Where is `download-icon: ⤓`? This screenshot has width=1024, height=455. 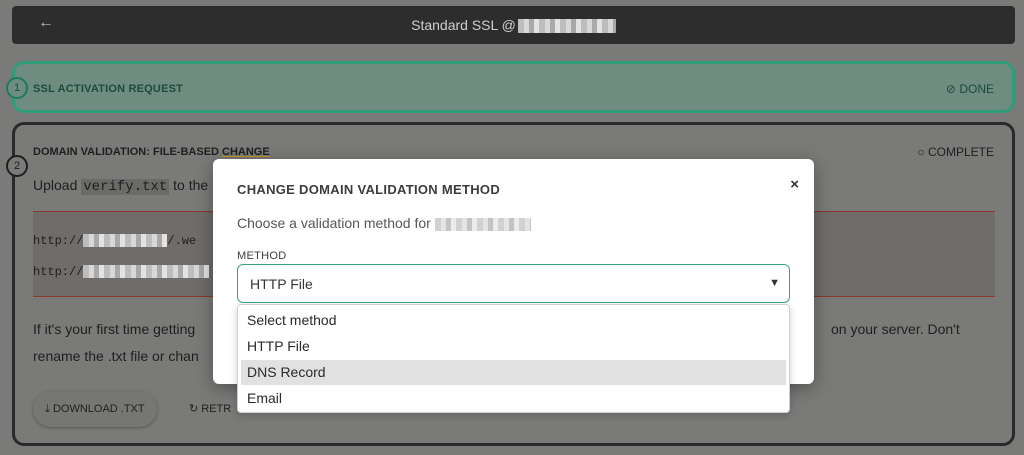
download-icon: ⤓ is located at coordinates (47, 409).